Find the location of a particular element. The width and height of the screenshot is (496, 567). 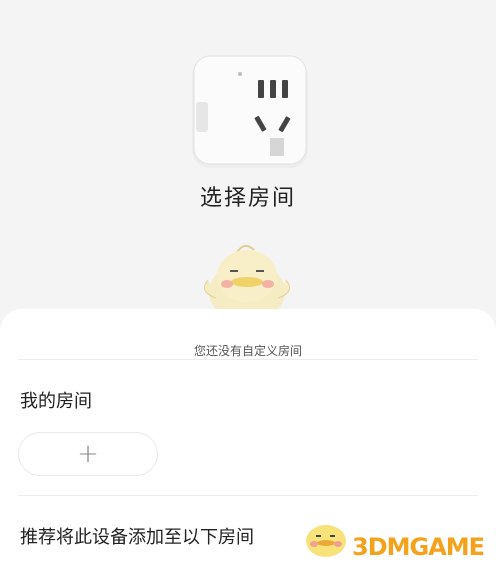

my-rooms-title: 我的房间 is located at coordinates (56, 401).